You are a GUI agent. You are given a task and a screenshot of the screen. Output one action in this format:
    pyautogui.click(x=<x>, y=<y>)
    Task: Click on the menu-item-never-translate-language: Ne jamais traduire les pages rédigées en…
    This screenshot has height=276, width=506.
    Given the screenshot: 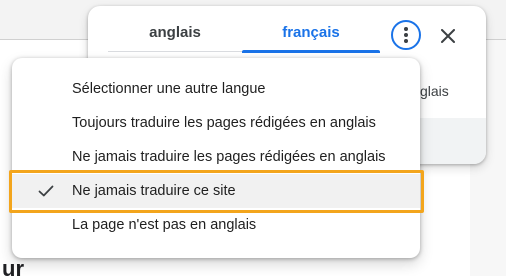 What is the action you would take?
    pyautogui.click(x=216, y=157)
    